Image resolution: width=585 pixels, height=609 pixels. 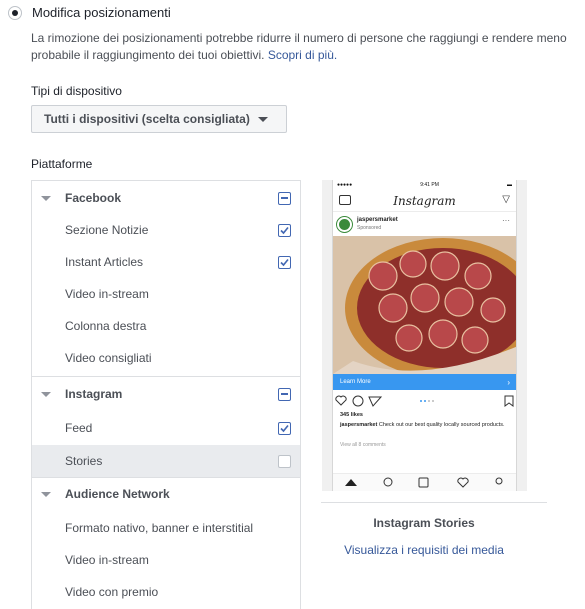 What do you see at coordinates (424, 382) in the screenshot?
I see `learn-more-cta: Learn More ›` at bounding box center [424, 382].